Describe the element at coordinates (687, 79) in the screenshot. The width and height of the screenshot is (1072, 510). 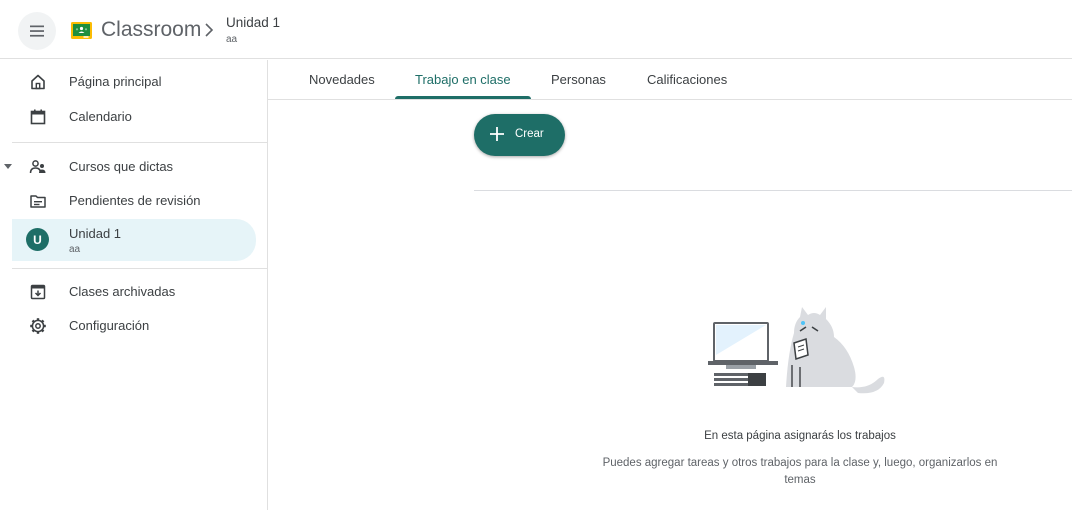
I see `tab-grades: Calificaciones` at that location.